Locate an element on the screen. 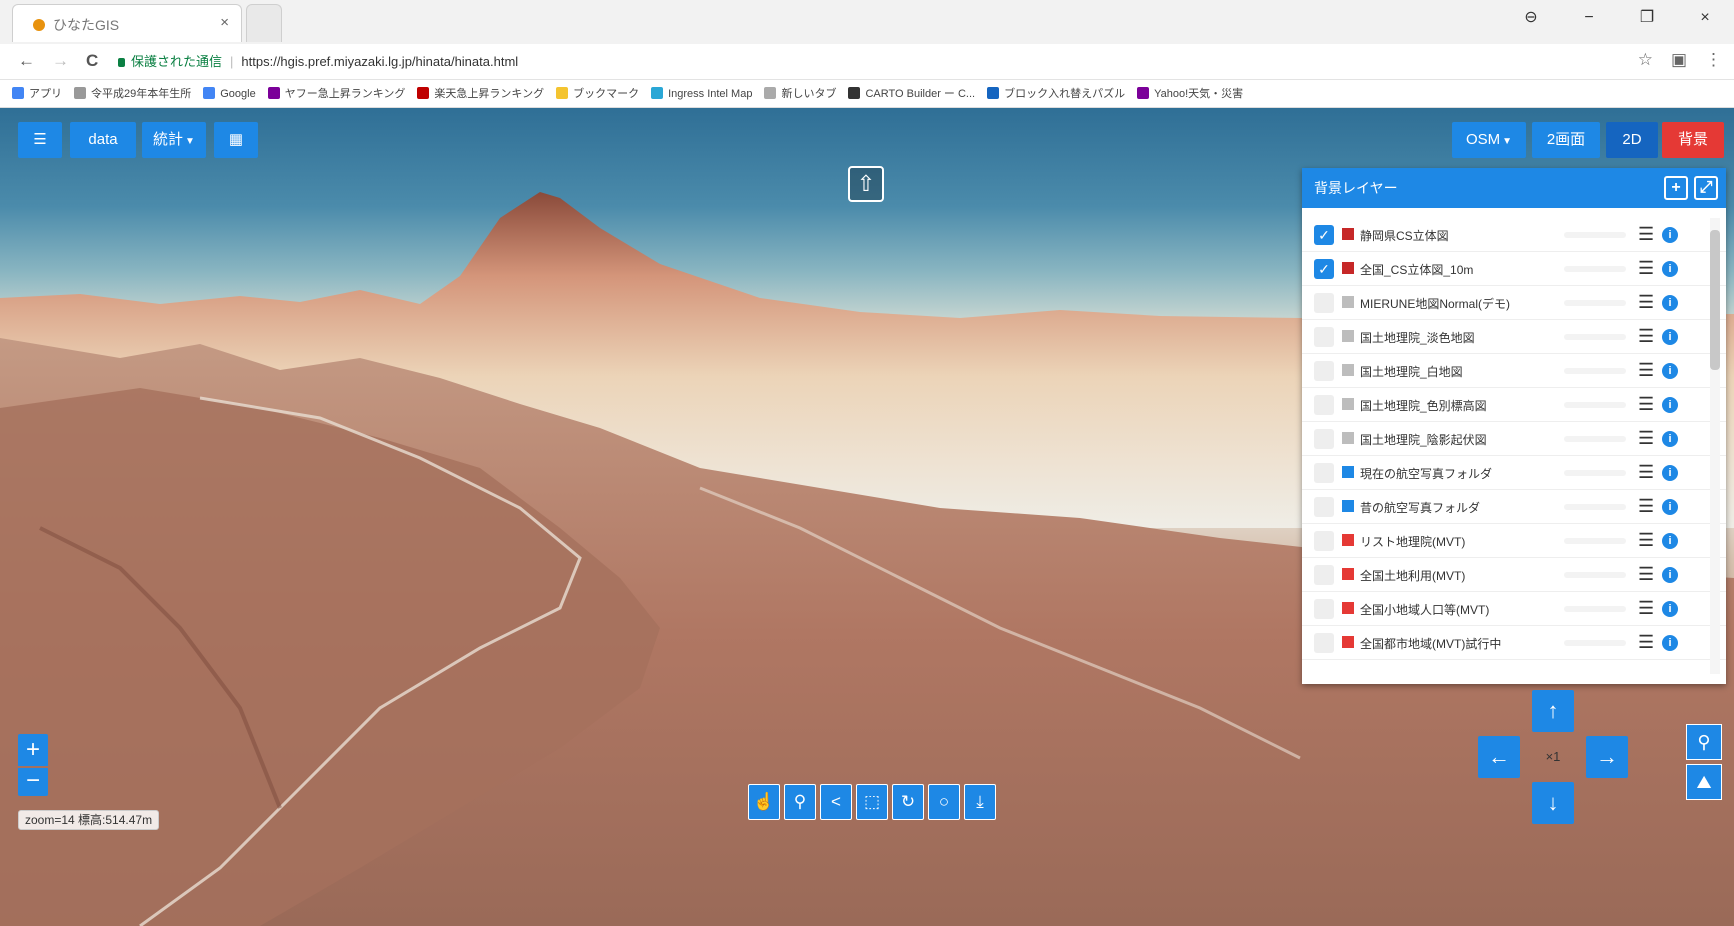  layer-scrollbar is located at coordinates (1715, 446).